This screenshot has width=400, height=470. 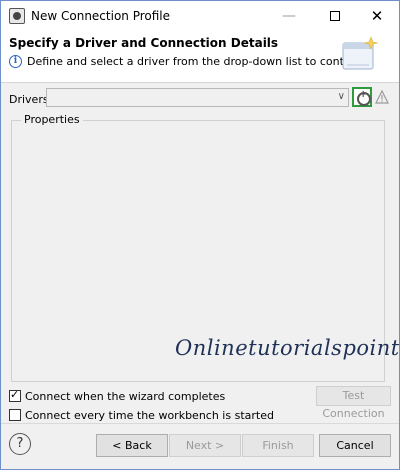 What do you see at coordinates (20, 444) in the screenshot?
I see `help-icon: ?` at bounding box center [20, 444].